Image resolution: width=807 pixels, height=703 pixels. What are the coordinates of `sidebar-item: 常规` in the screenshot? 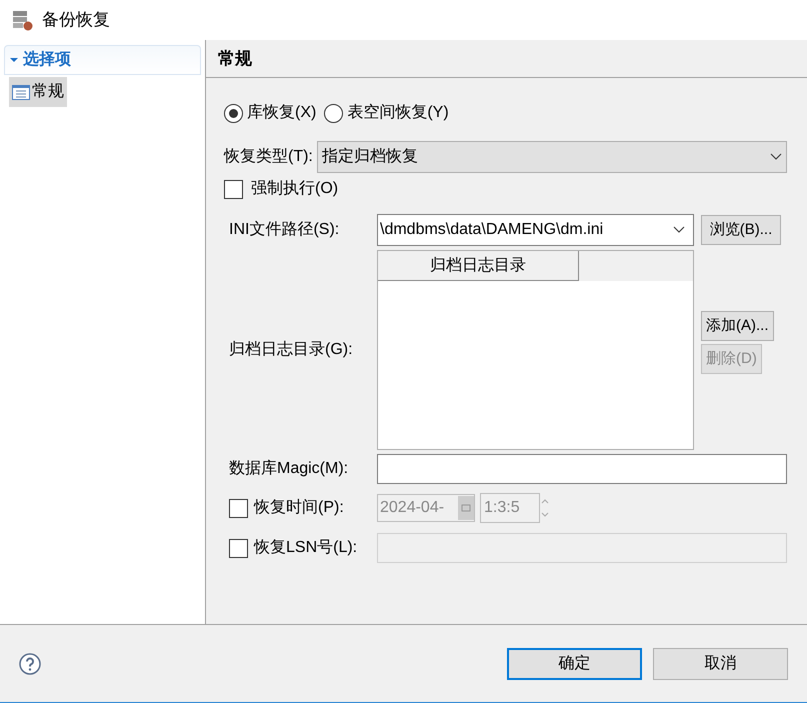 It's located at (38, 92).